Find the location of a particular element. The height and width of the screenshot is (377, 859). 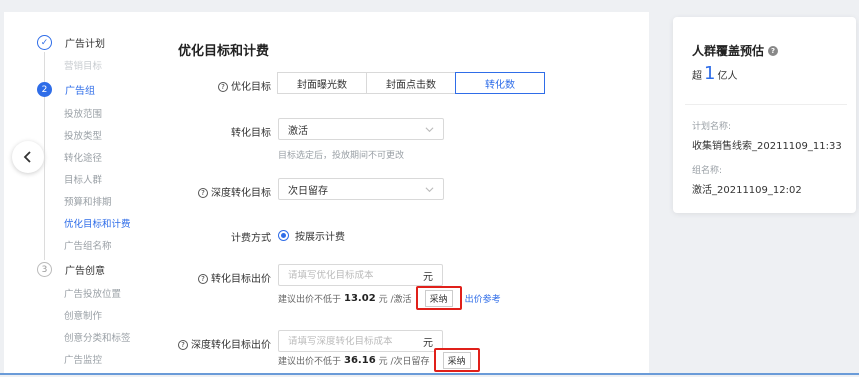

sub-step-delivery-type: 投放类型 is located at coordinates (83, 135).